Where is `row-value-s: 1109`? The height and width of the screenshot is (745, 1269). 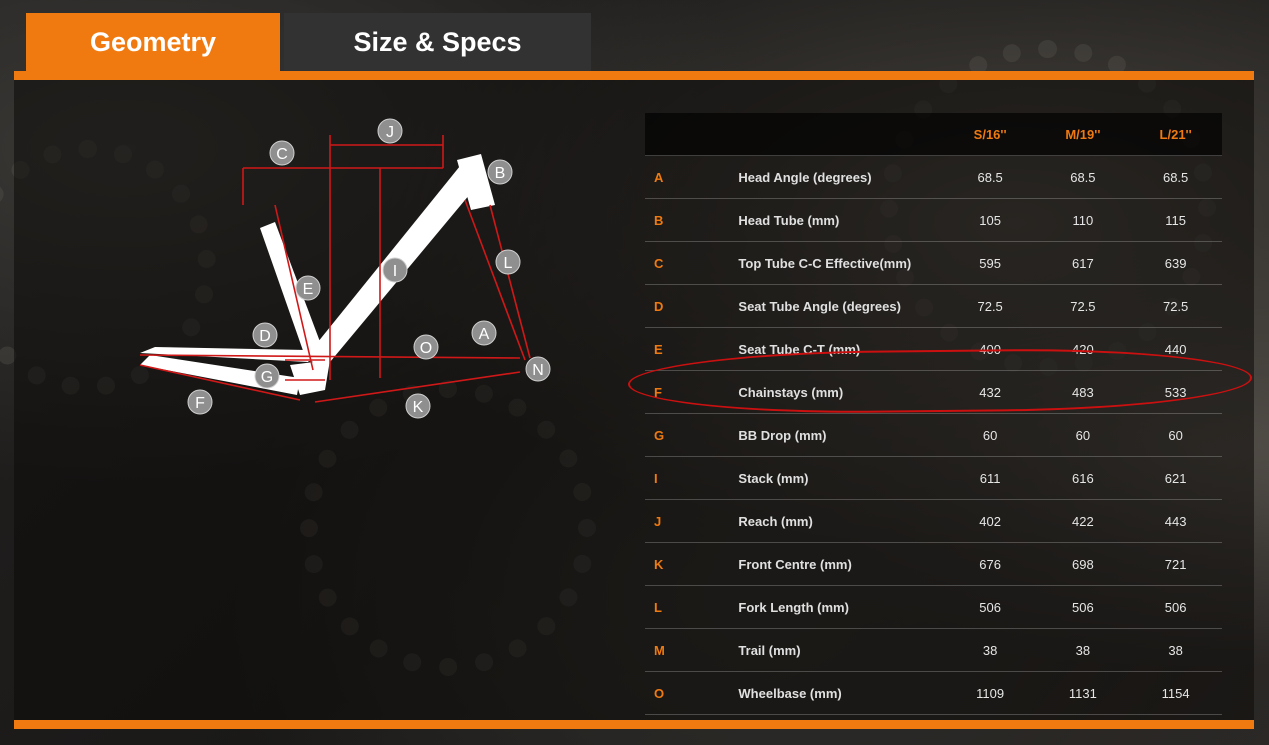 row-value-s: 1109 is located at coordinates (990, 693).